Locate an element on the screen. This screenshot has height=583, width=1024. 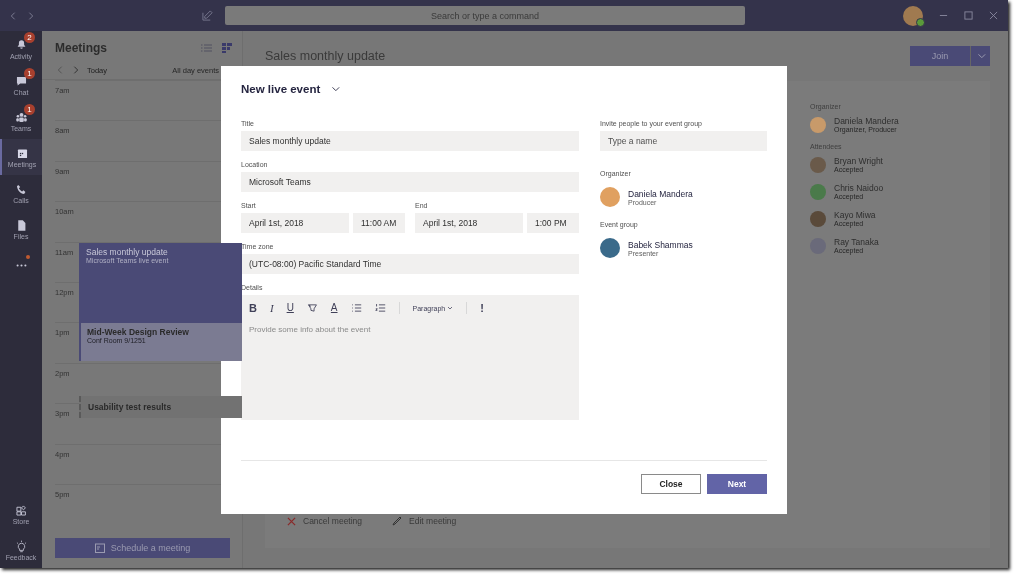
user-avatar is located at coordinates (913, 15).